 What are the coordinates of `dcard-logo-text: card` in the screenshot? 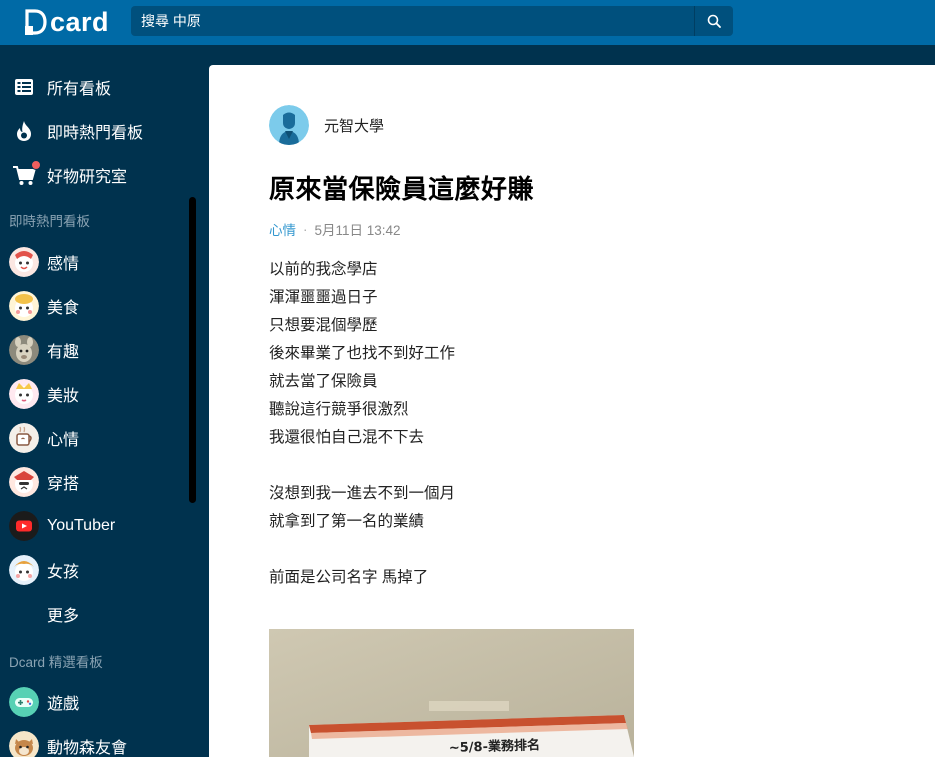 It's located at (80, 22).